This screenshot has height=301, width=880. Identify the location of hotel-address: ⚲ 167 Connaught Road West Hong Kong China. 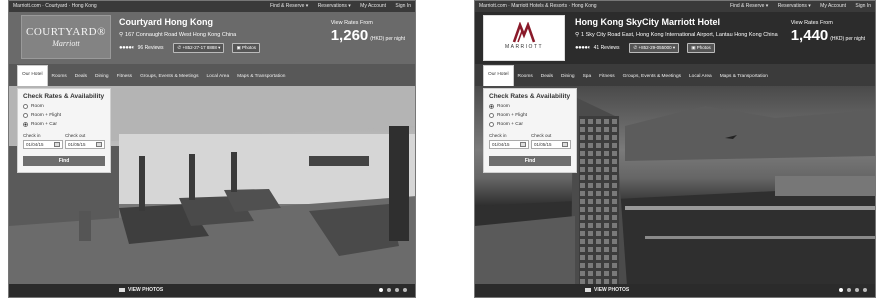
(193, 35).